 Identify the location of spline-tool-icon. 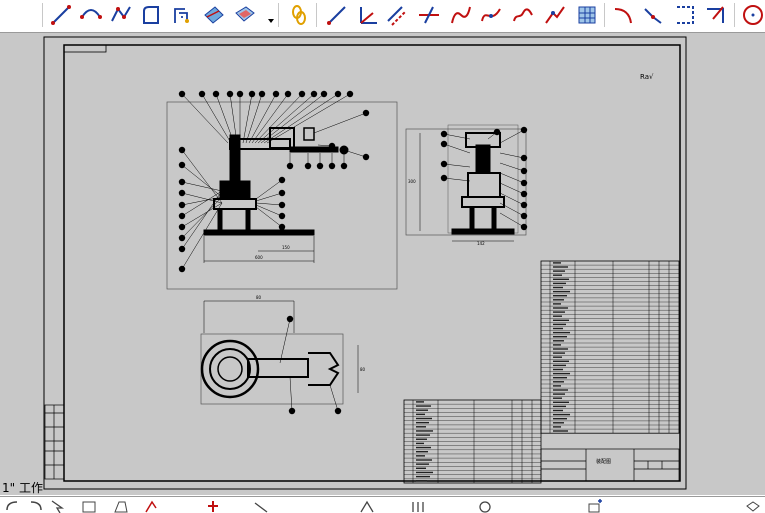
(491, 15).